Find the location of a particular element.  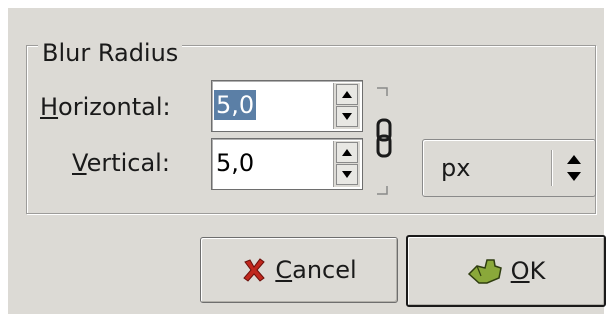

cancel-button: Cancel is located at coordinates (299, 270).